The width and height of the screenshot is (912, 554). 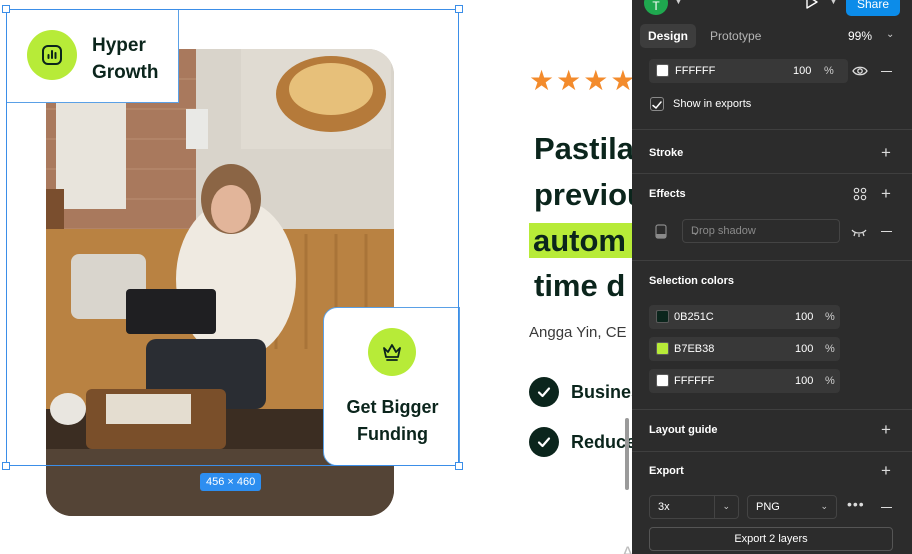 I want to click on crown-icon, so click(x=392, y=352).